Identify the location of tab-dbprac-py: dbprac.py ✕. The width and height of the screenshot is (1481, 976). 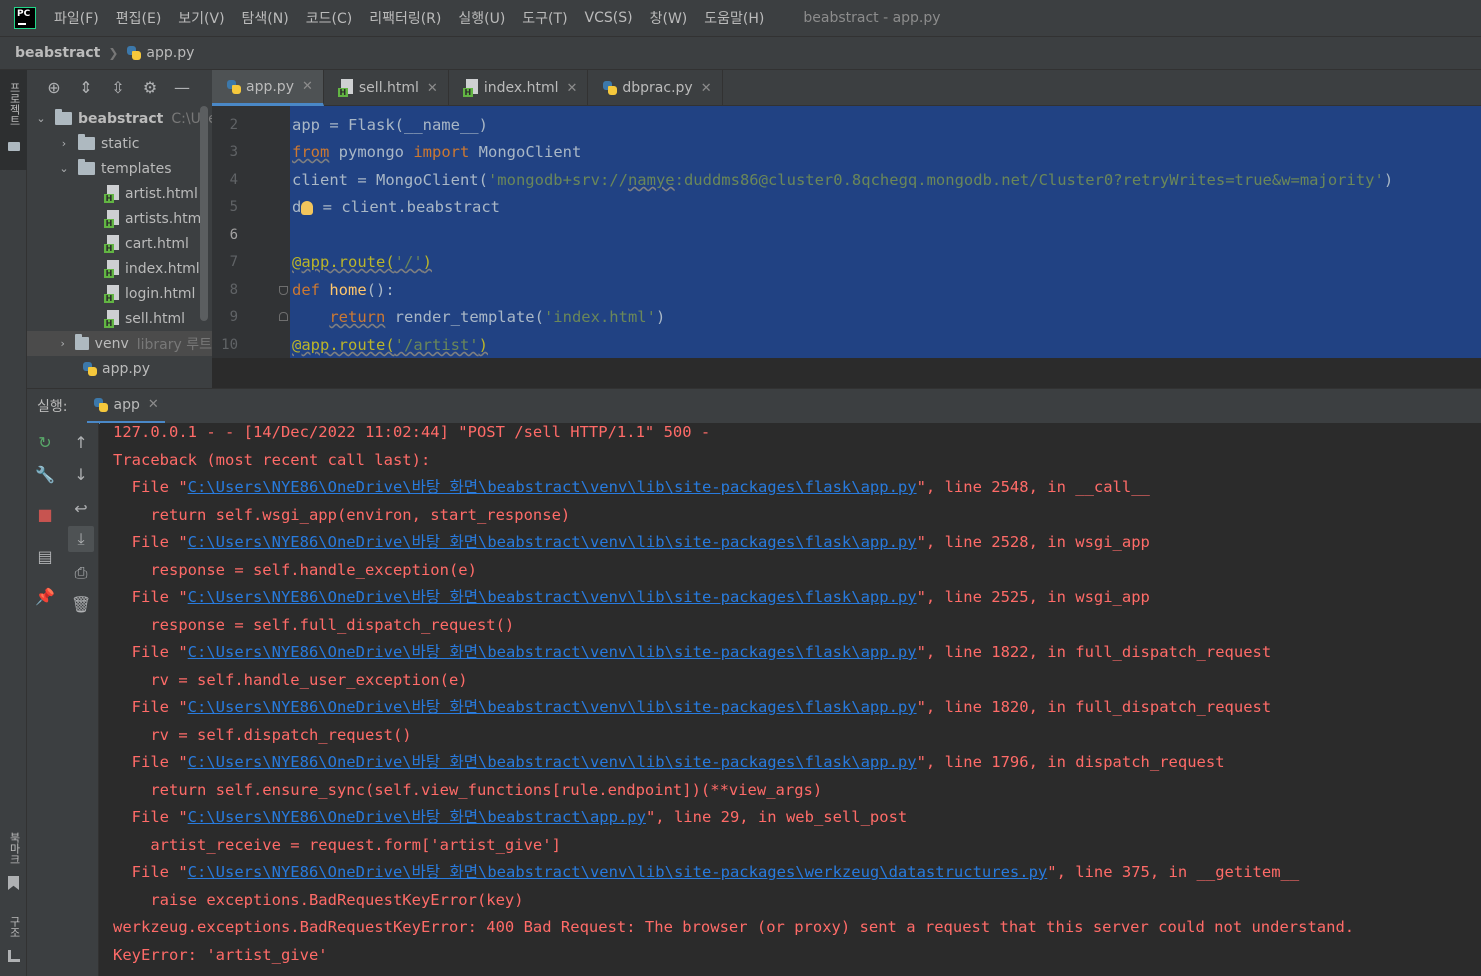
(655, 88).